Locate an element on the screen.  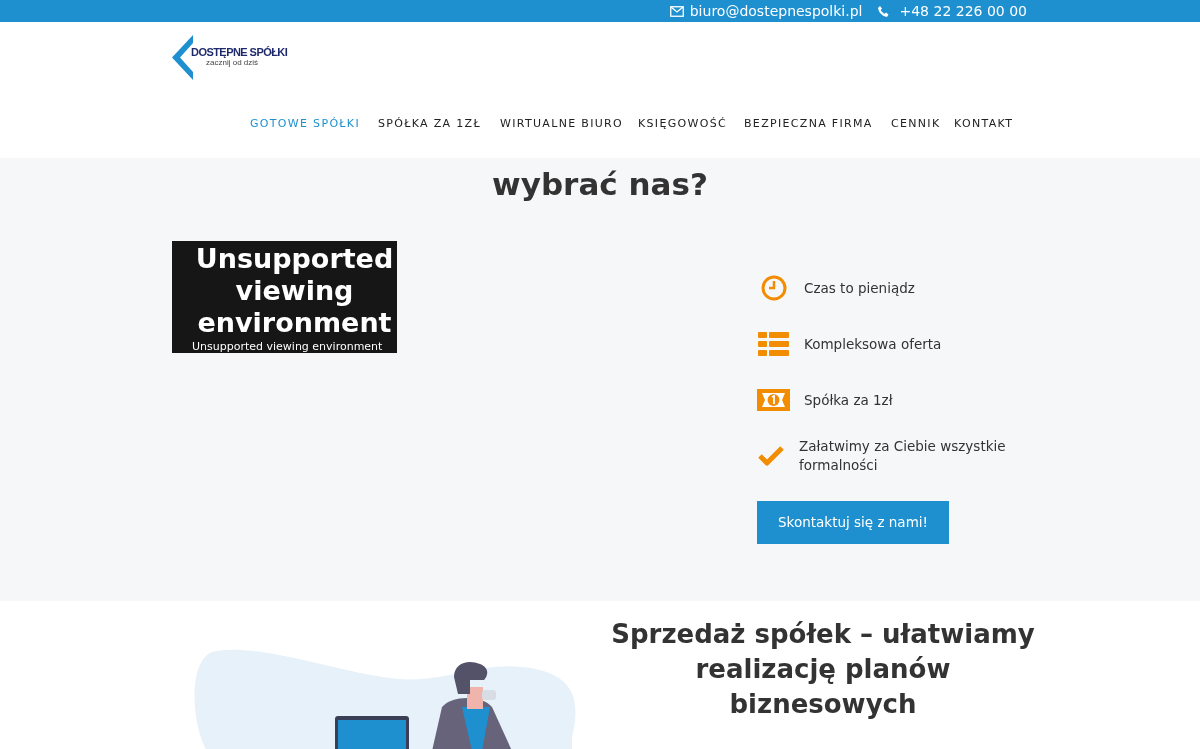
banknote-icon is located at coordinates (773, 400).